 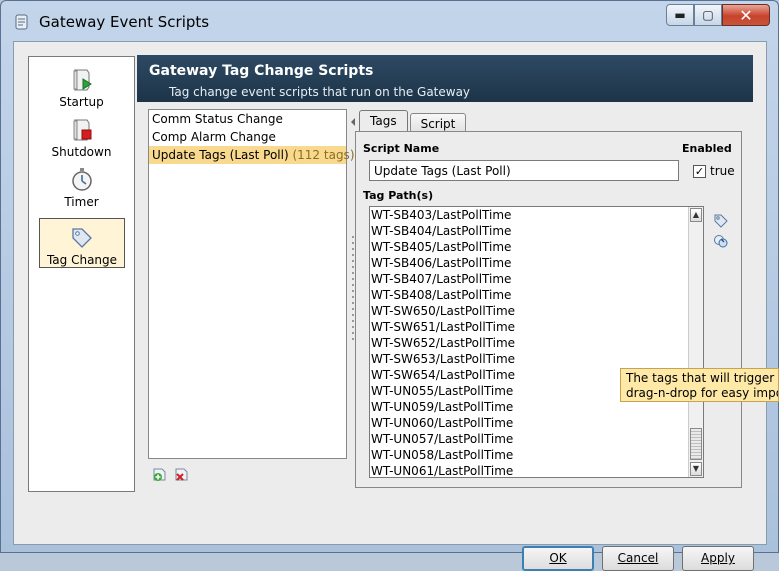 I want to click on checkmark-icon: ✓, so click(x=699, y=171).